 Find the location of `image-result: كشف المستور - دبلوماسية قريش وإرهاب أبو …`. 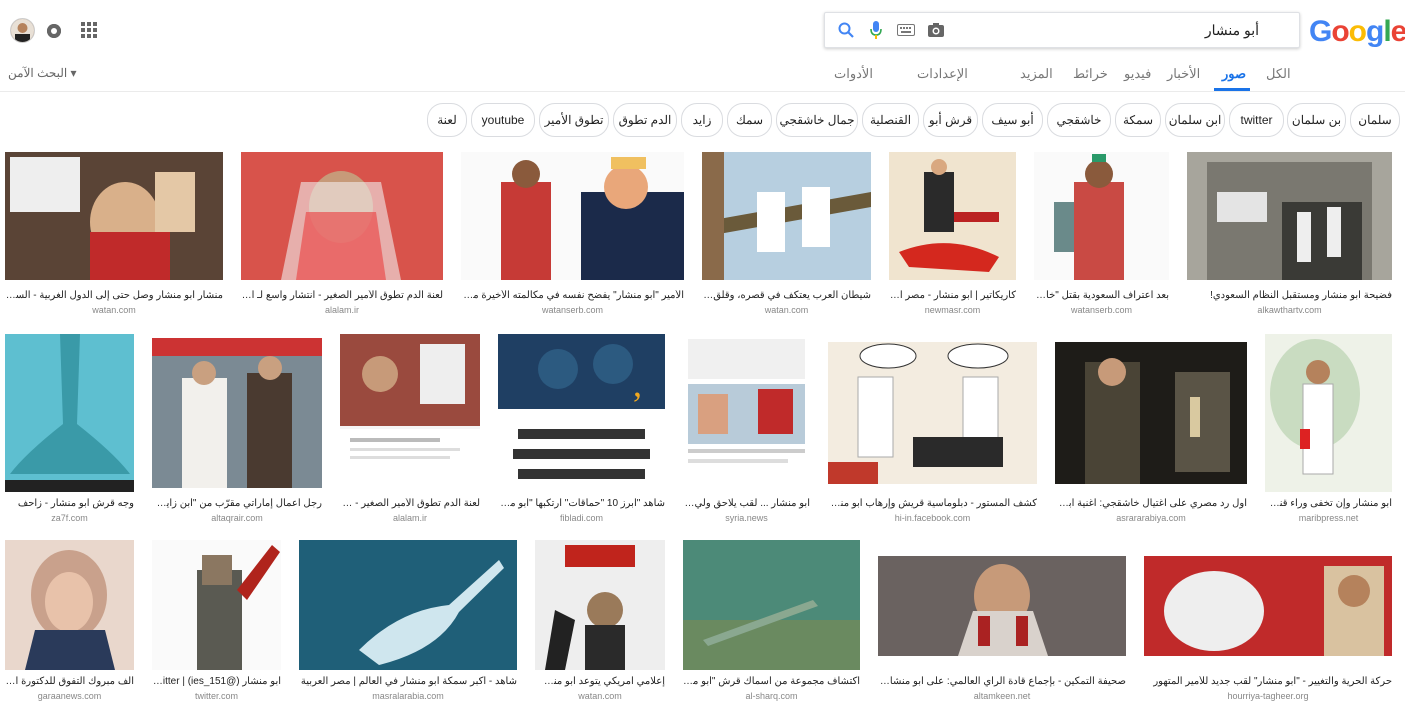

image-result: كشف المستور - دبلوماسية قريش وإرهاب أبو … is located at coordinates (932, 433).